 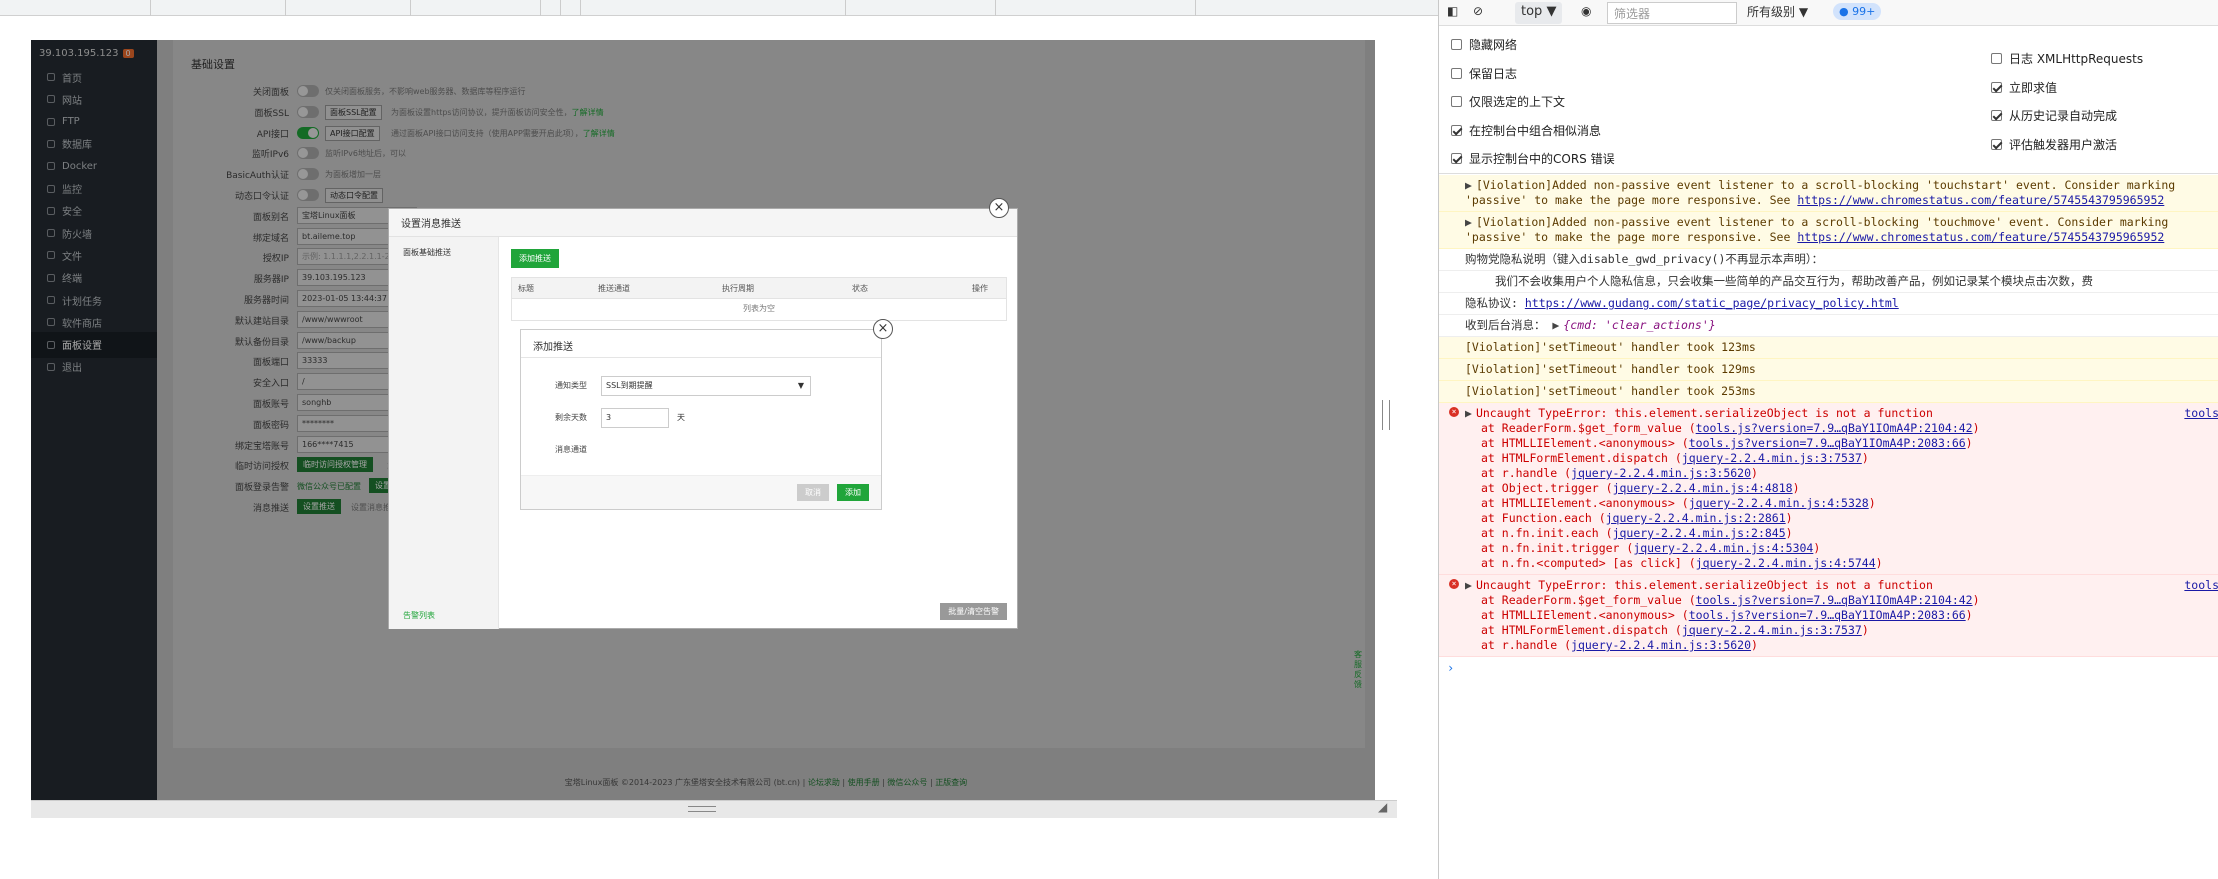 I want to click on resize-corner-icon: ◢, so click(x=1385, y=807).